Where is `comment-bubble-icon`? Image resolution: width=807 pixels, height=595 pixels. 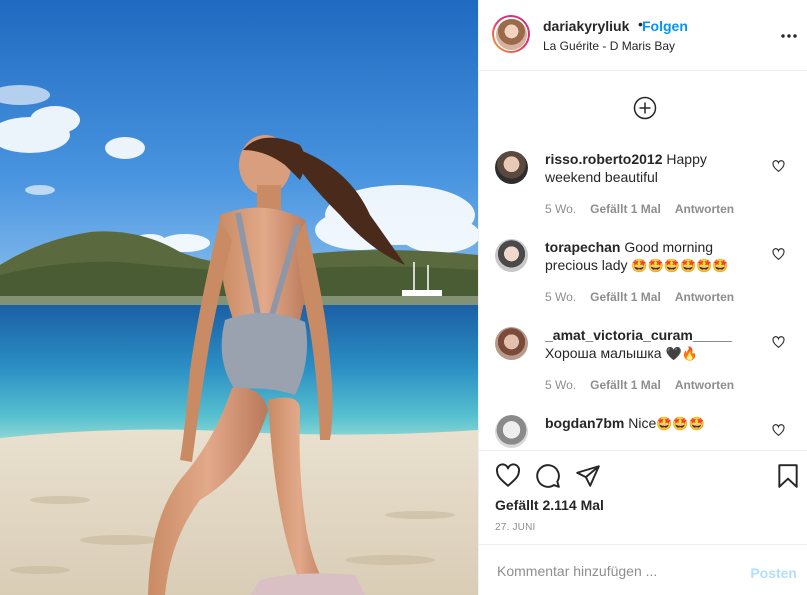
comment-bubble-icon is located at coordinates (548, 476).